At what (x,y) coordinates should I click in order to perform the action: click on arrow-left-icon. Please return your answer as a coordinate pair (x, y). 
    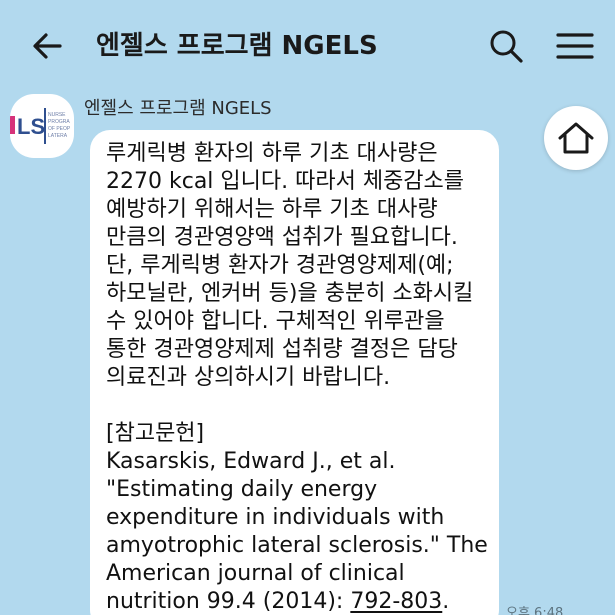
    Looking at the image, I should click on (47, 46).